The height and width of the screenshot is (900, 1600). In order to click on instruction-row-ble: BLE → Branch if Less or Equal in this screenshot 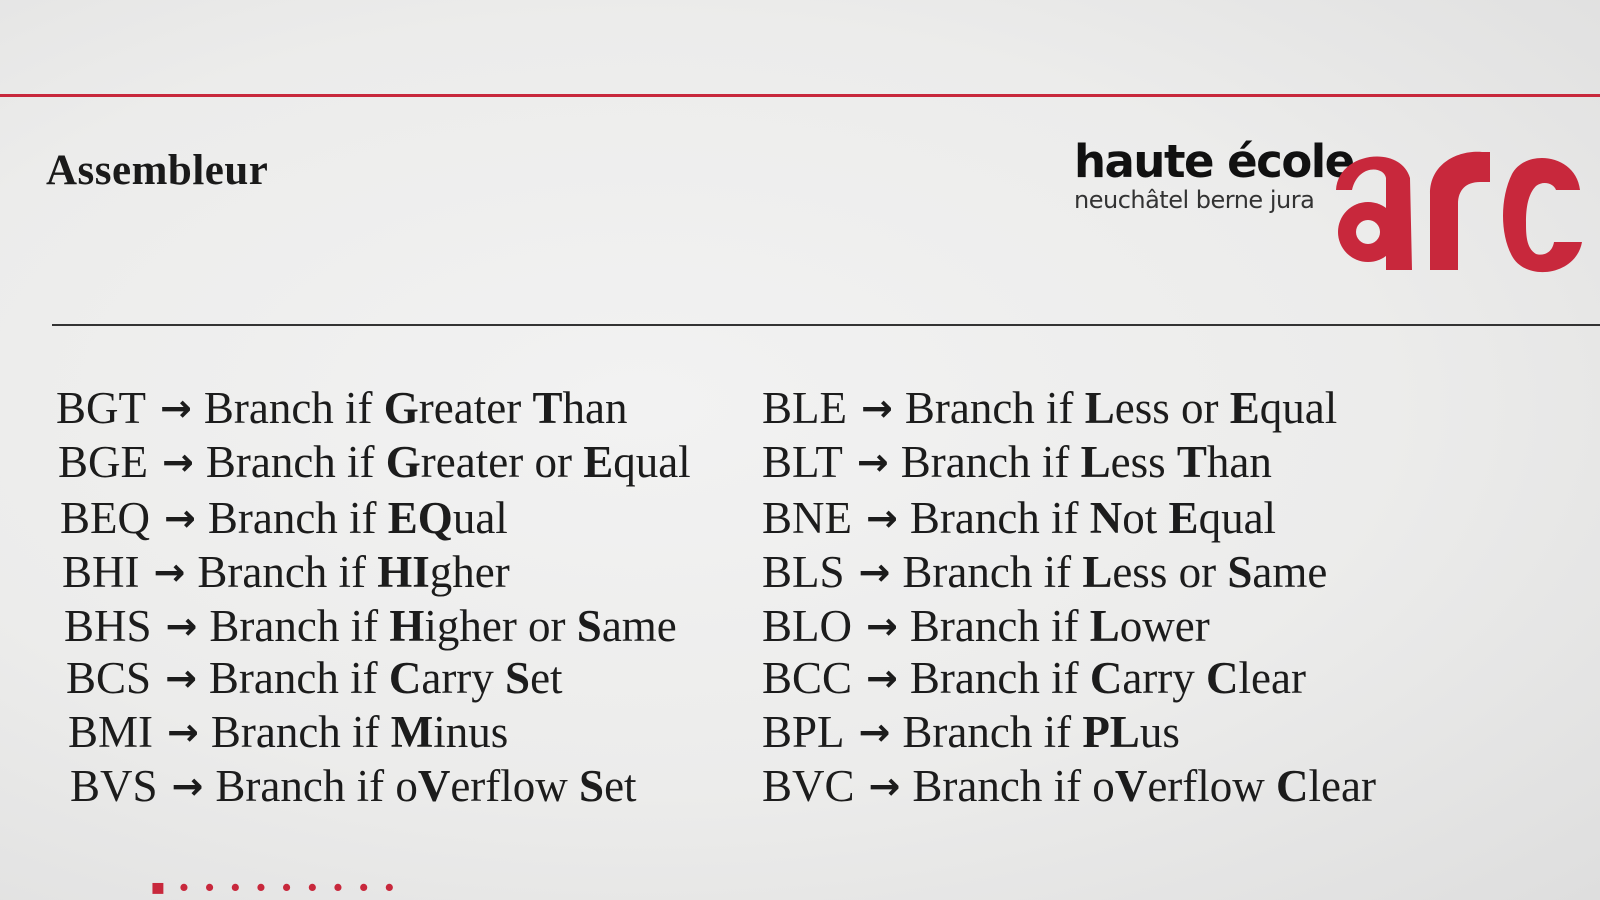, I will do `click(1049, 408)`.